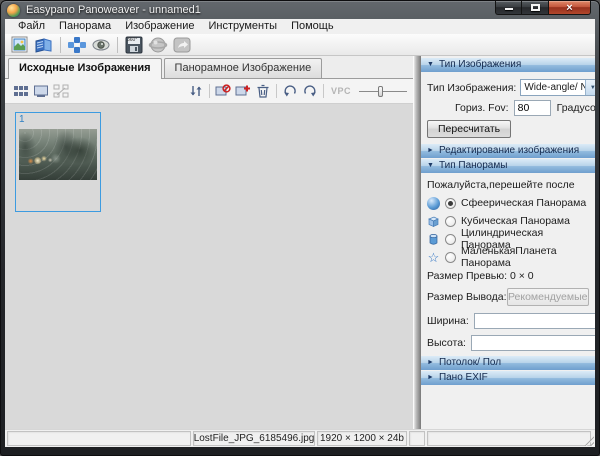 Image resolution: width=600 pixels, height=456 pixels. What do you see at coordinates (61, 91) in the screenshot?
I see `compare-view-icon` at bounding box center [61, 91].